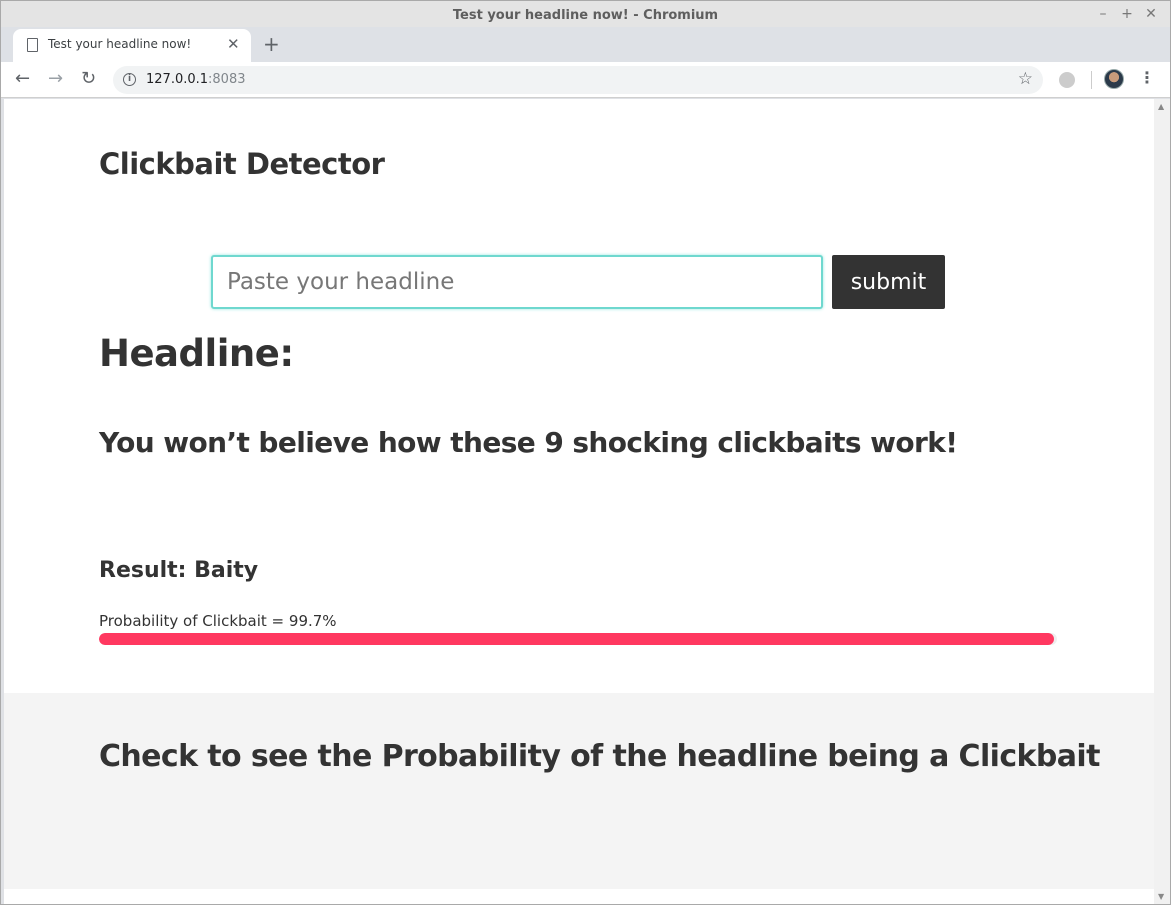  Describe the element at coordinates (120, 44) in the screenshot. I see `tab-label: Test your headline now!` at that location.